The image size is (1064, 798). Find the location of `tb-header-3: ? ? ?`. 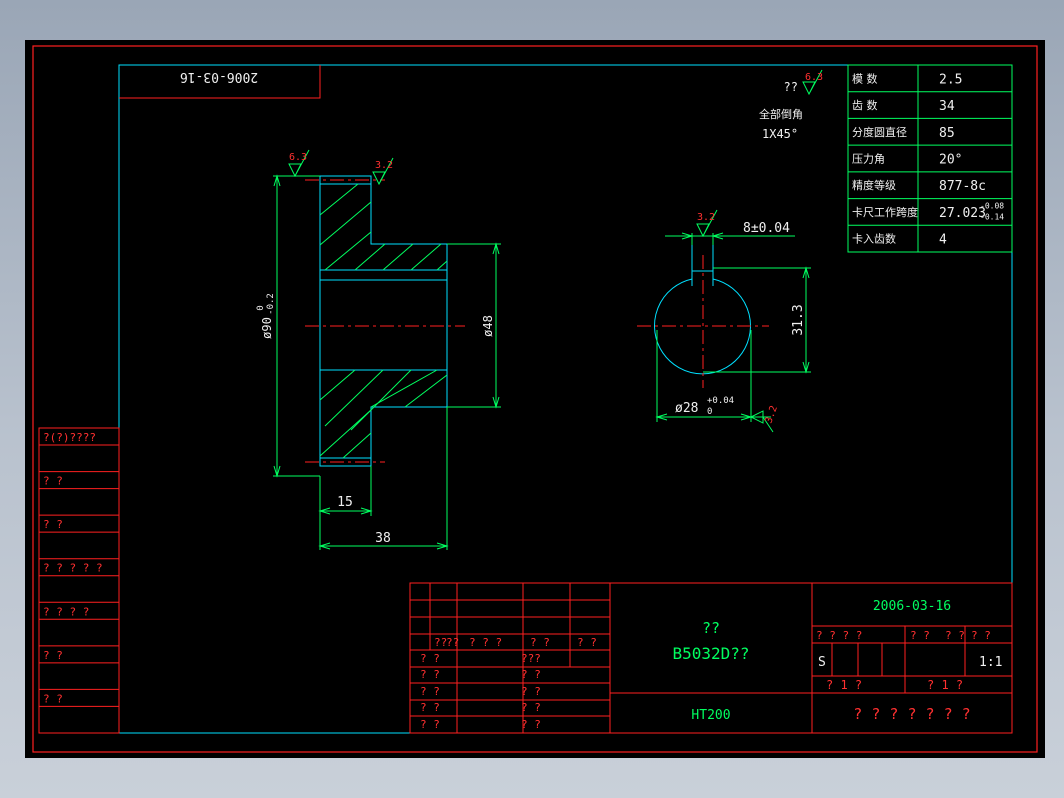

tb-header-3: ? ? ? is located at coordinates (485, 642).